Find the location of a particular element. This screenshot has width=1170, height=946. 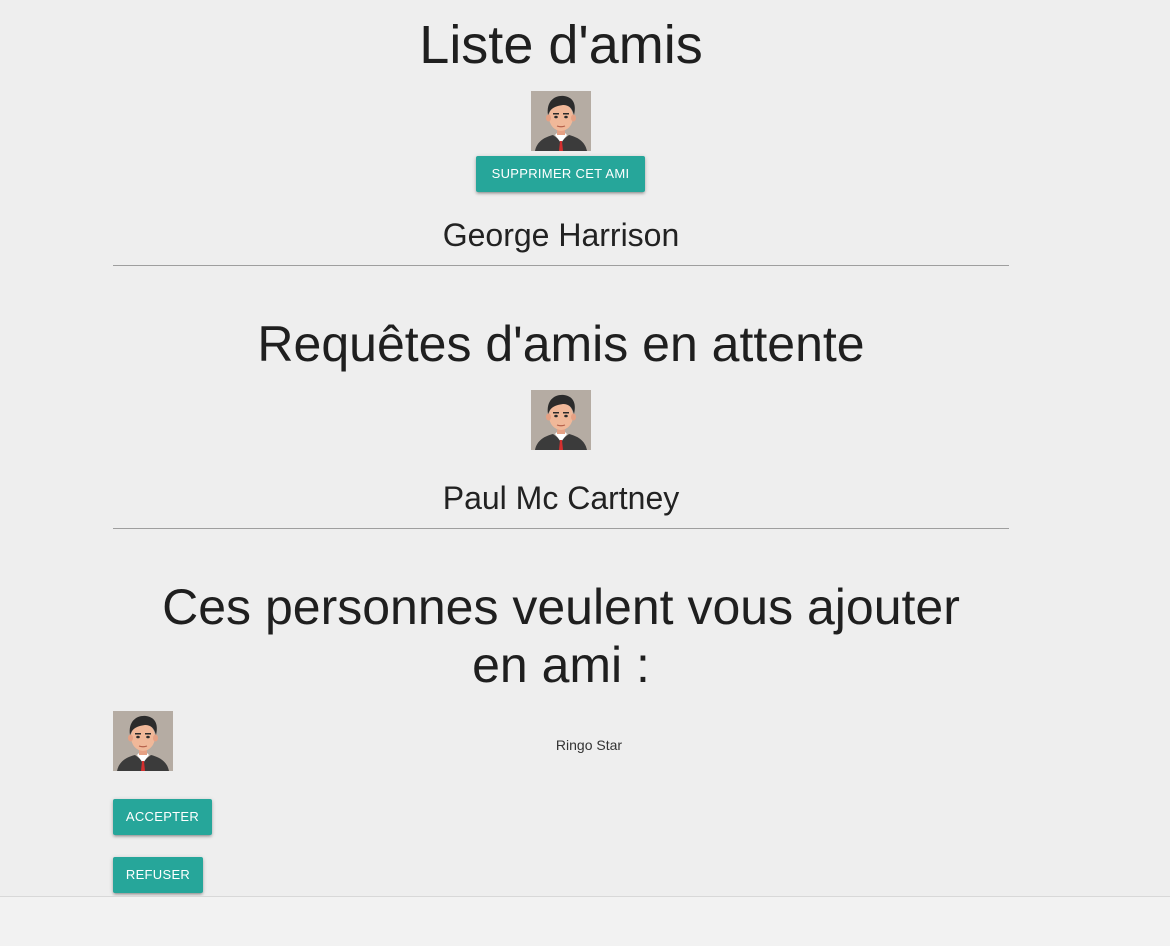

pending-avatar is located at coordinates (561, 420).